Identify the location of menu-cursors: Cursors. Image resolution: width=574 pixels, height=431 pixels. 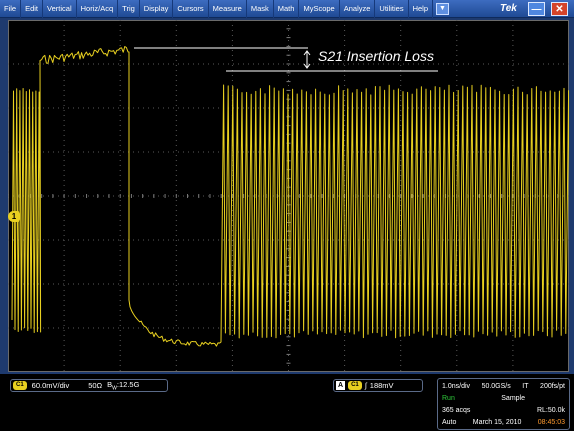
(191, 9).